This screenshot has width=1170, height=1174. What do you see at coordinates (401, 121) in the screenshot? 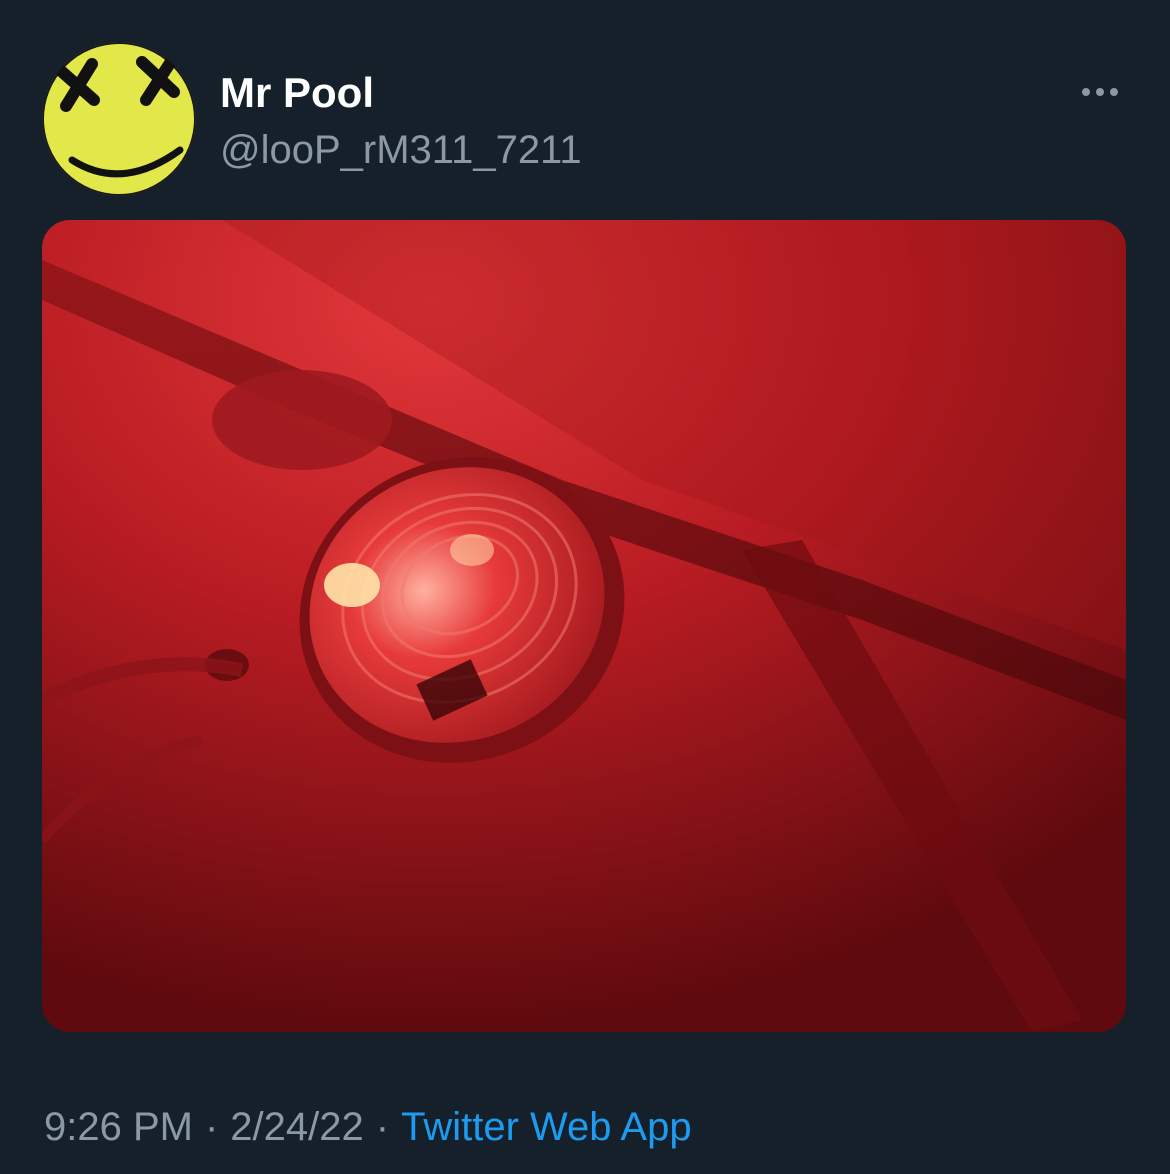
I see `author-info: Mr Pool @looP_rM311_7211` at bounding box center [401, 121].